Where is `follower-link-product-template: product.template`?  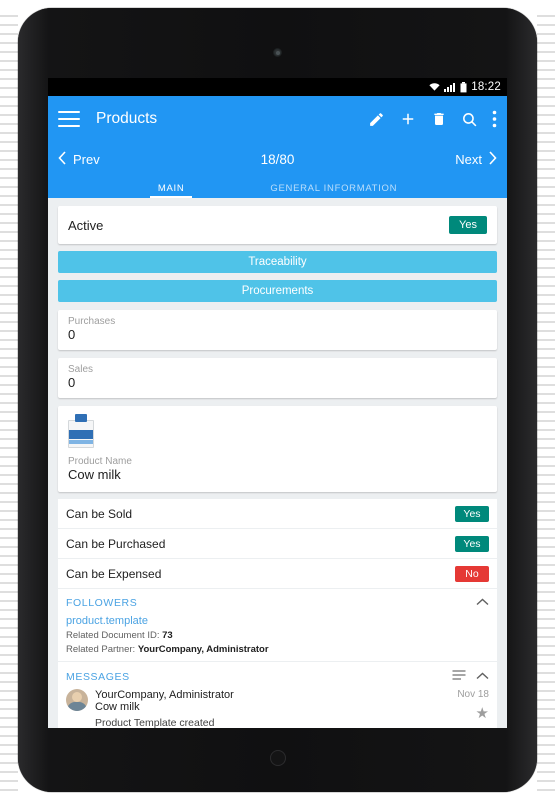 follower-link-product-template: product.template is located at coordinates (277, 621).